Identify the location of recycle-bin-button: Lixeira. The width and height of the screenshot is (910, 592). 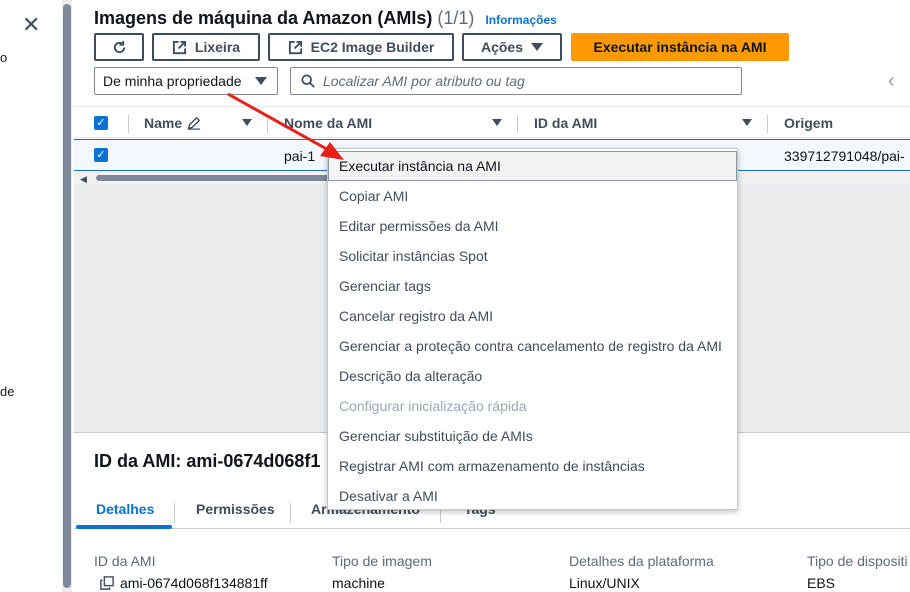
(206, 47).